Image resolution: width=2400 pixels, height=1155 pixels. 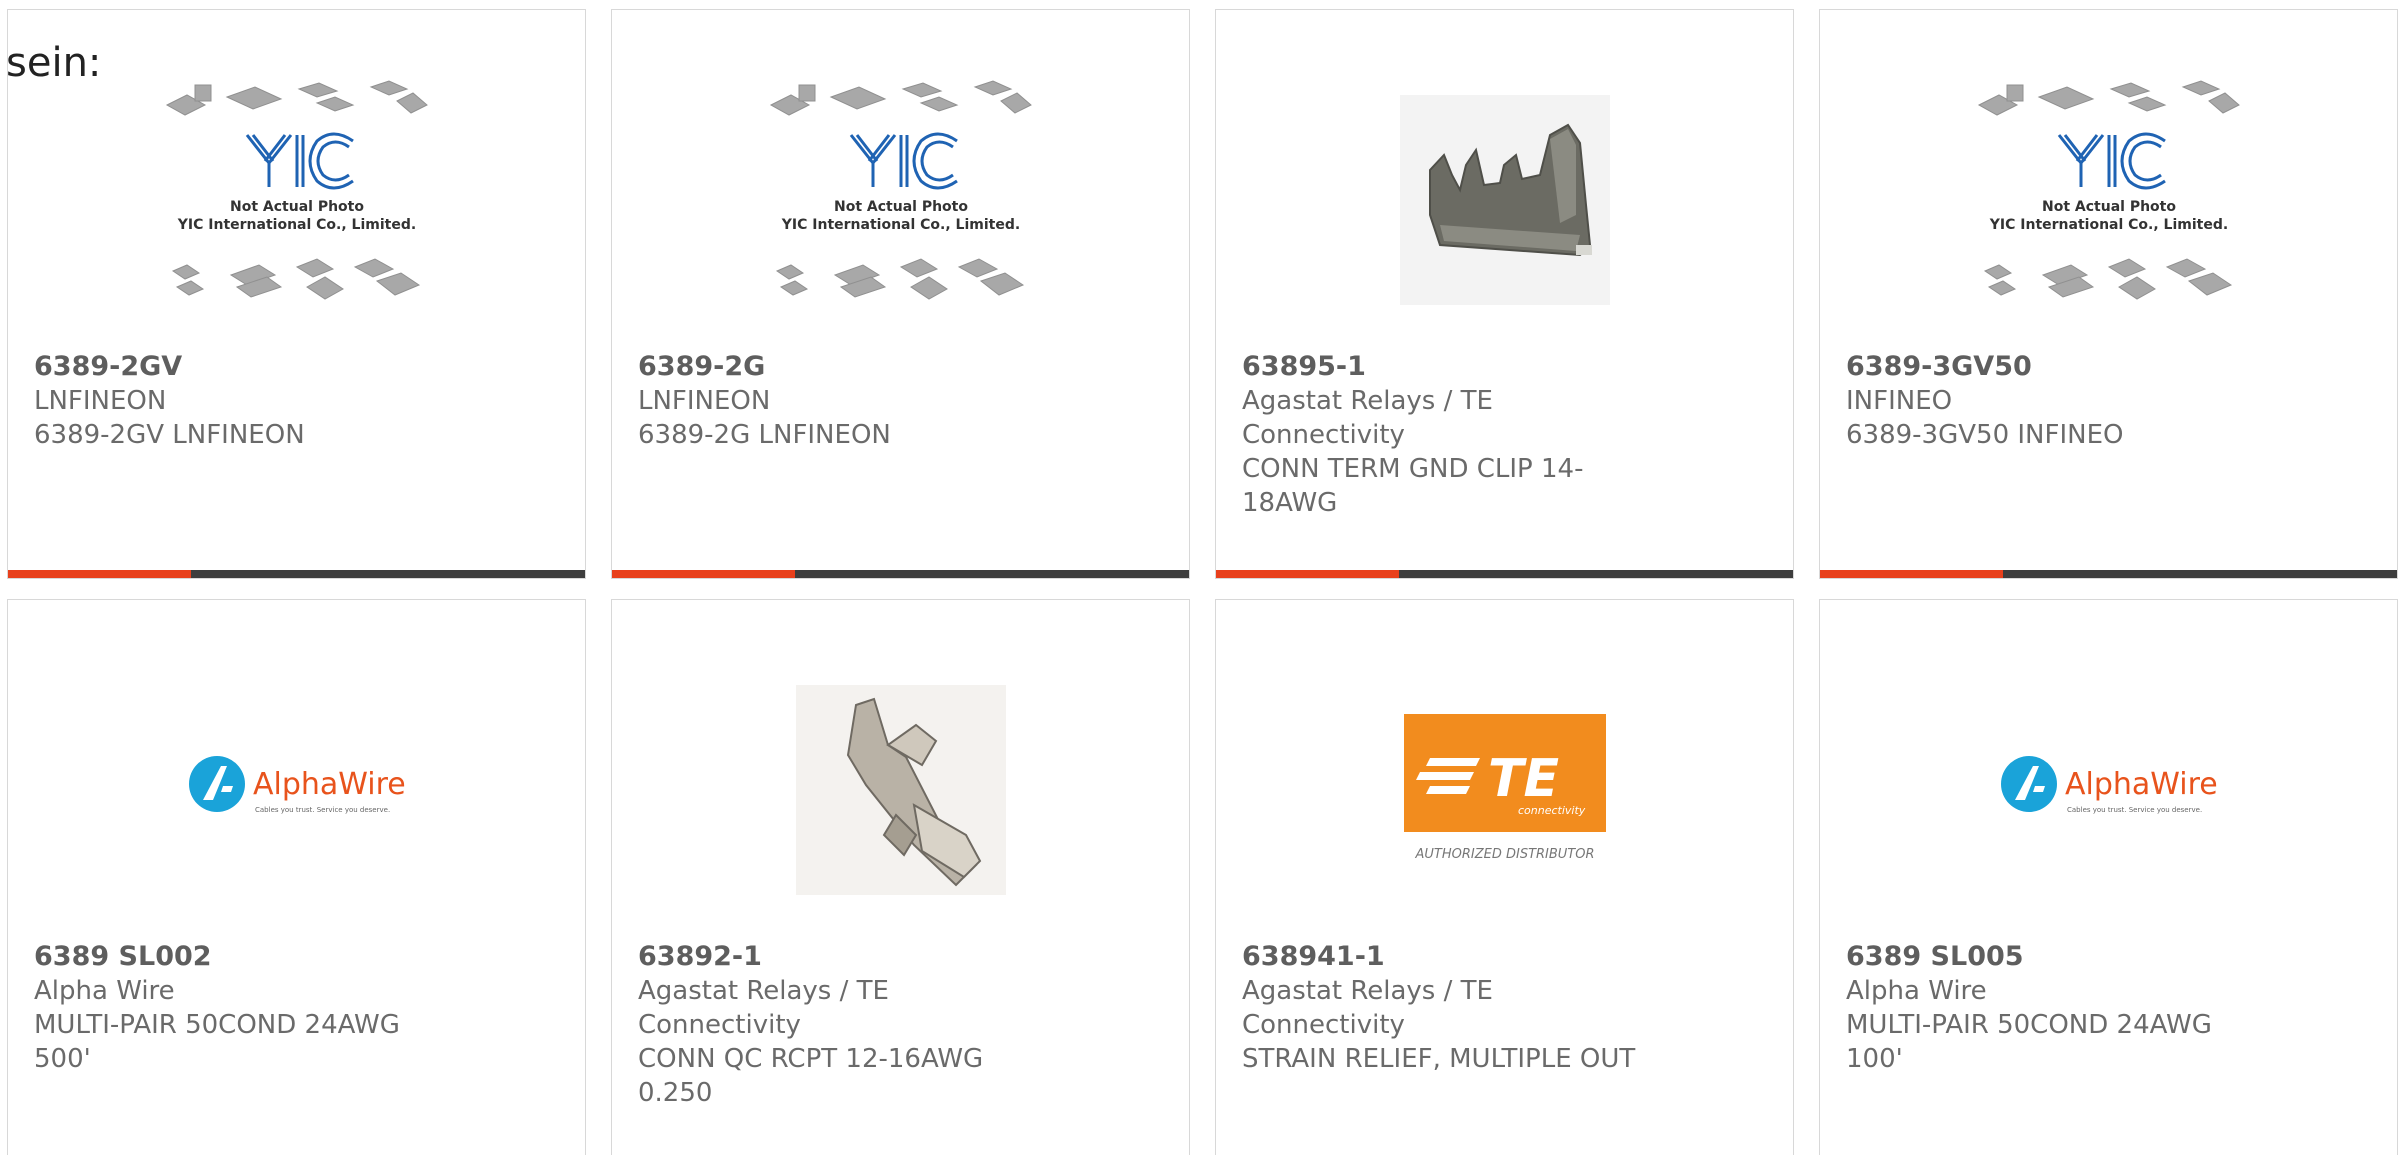 What do you see at coordinates (1504, 854) in the screenshot?
I see `svg-text: AUTHORIZED DISTRIBUTOR` at bounding box center [1504, 854].